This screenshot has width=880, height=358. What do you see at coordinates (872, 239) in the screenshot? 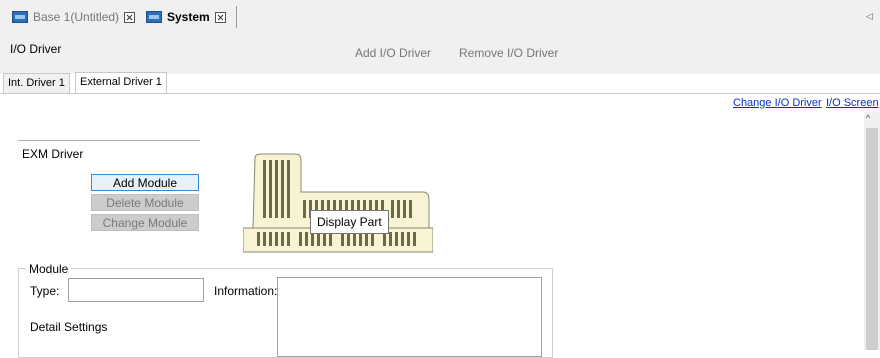
I see `scrollbar-thumb` at bounding box center [872, 239].